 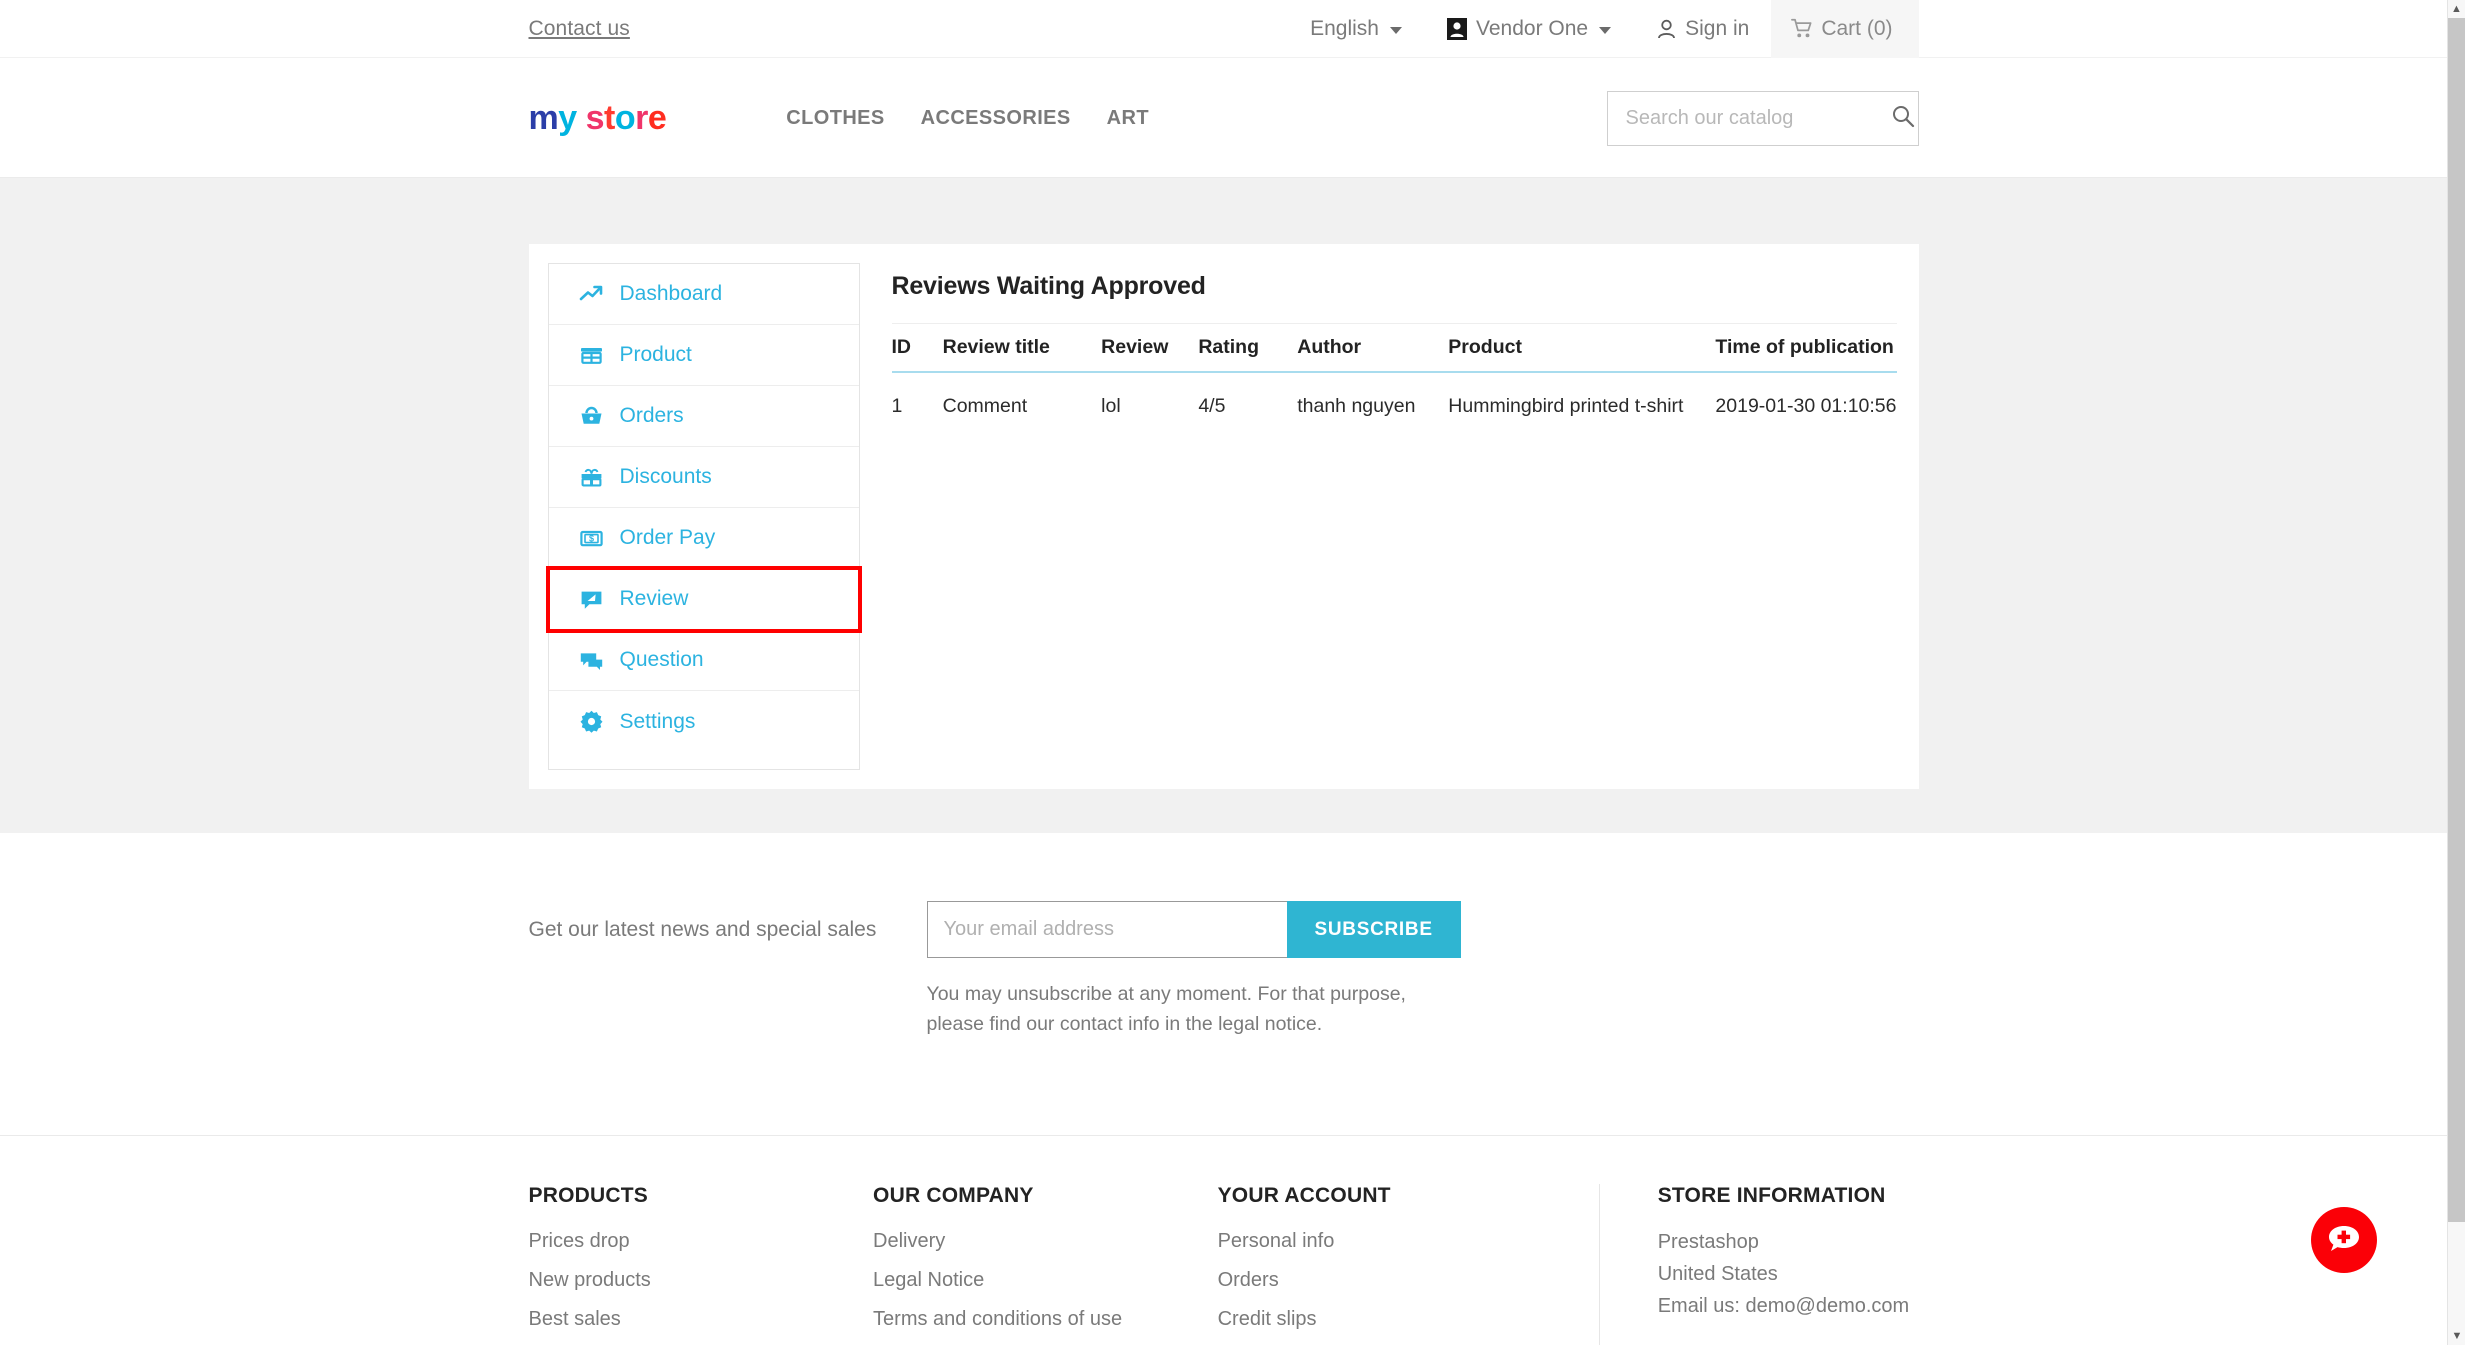 I want to click on vertical-scrollbar: ▲ ▼, so click(x=2456, y=672).